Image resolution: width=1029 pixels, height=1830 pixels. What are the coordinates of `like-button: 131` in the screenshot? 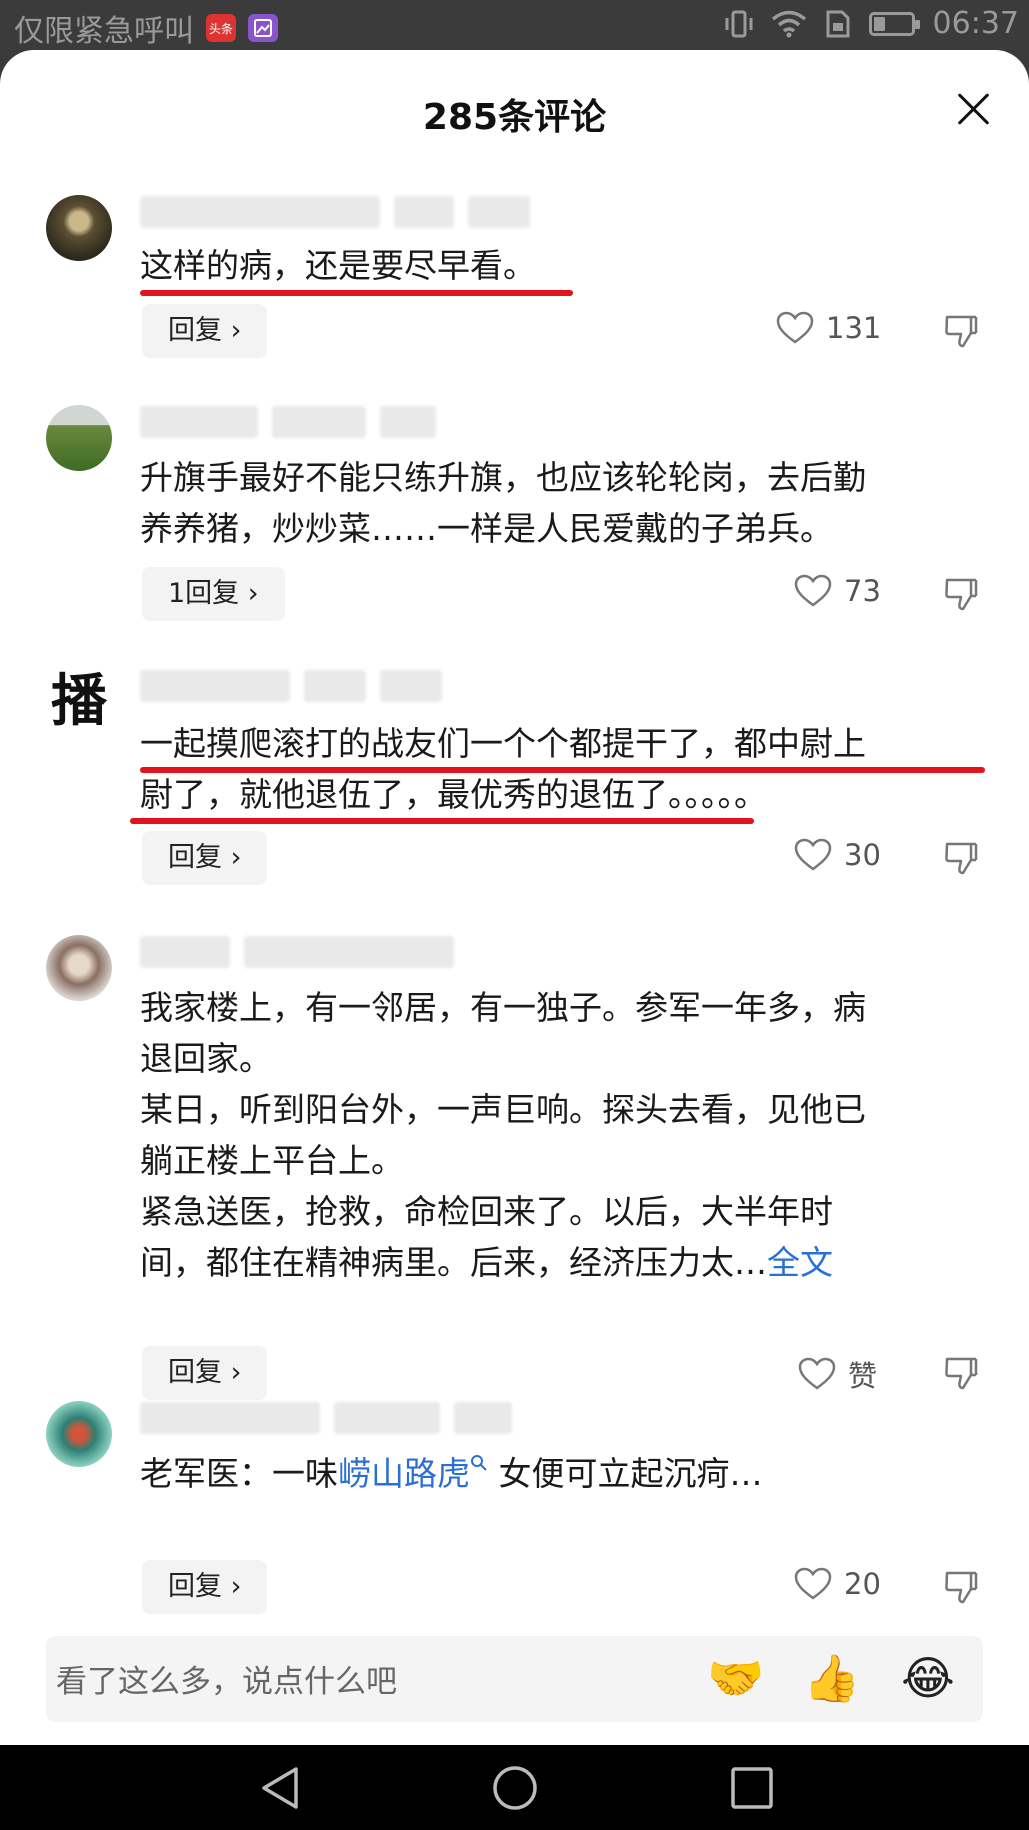 It's located at (828, 328).